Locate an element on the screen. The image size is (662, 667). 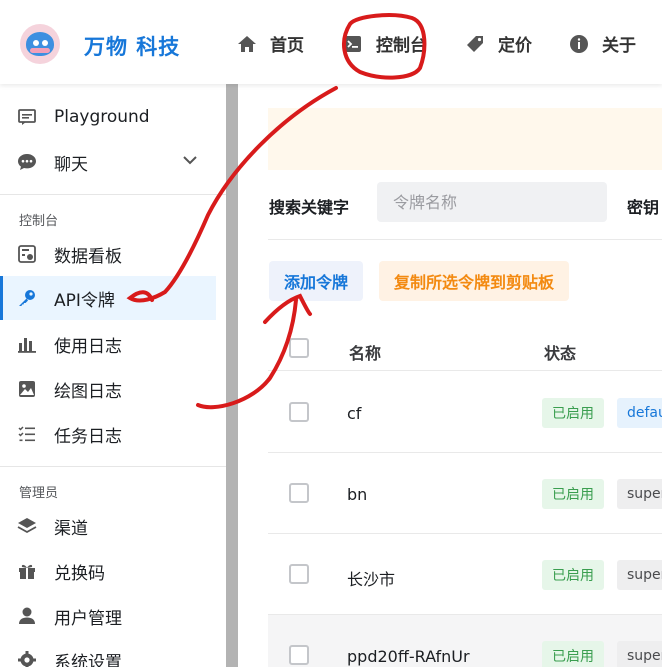
chevron-down-icon is located at coordinates (190, 162).